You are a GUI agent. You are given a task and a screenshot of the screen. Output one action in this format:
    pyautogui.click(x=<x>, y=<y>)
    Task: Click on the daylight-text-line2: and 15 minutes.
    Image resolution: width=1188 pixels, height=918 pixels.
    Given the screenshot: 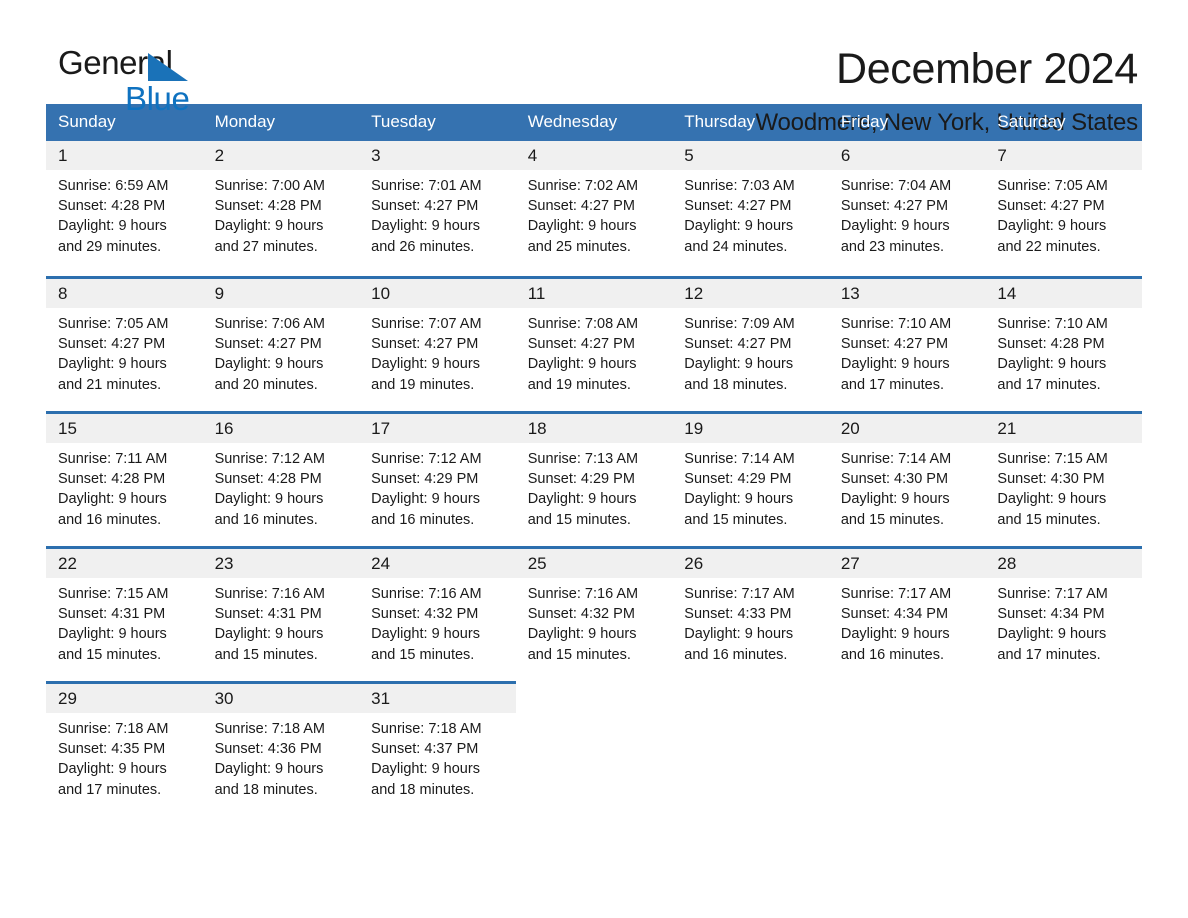 What is the action you would take?
    pyautogui.click(x=110, y=654)
    